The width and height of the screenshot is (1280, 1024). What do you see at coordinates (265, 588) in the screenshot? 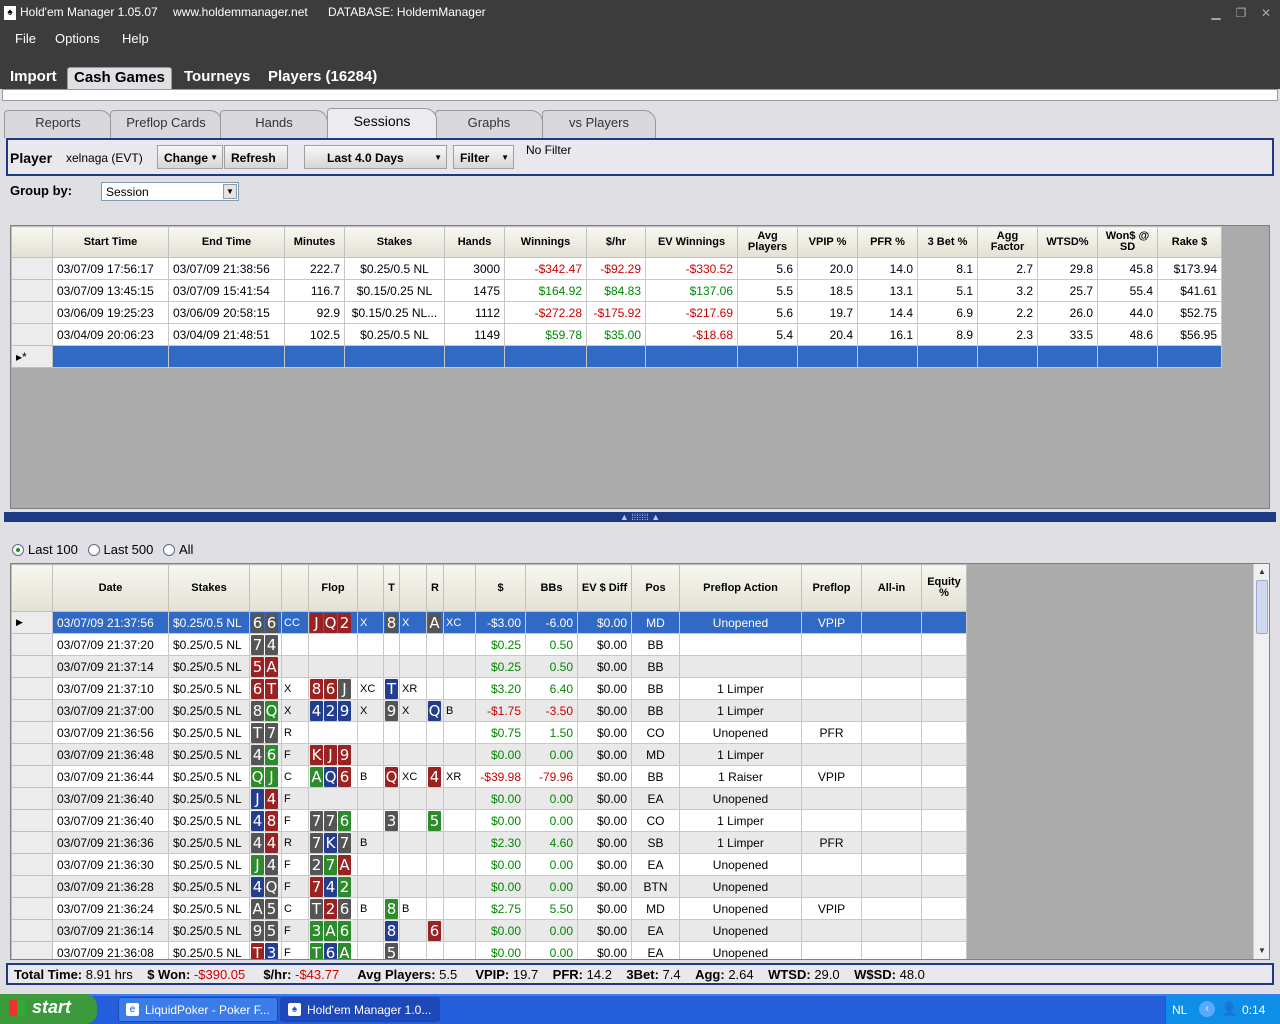
I see `col-hole-cards` at bounding box center [265, 588].